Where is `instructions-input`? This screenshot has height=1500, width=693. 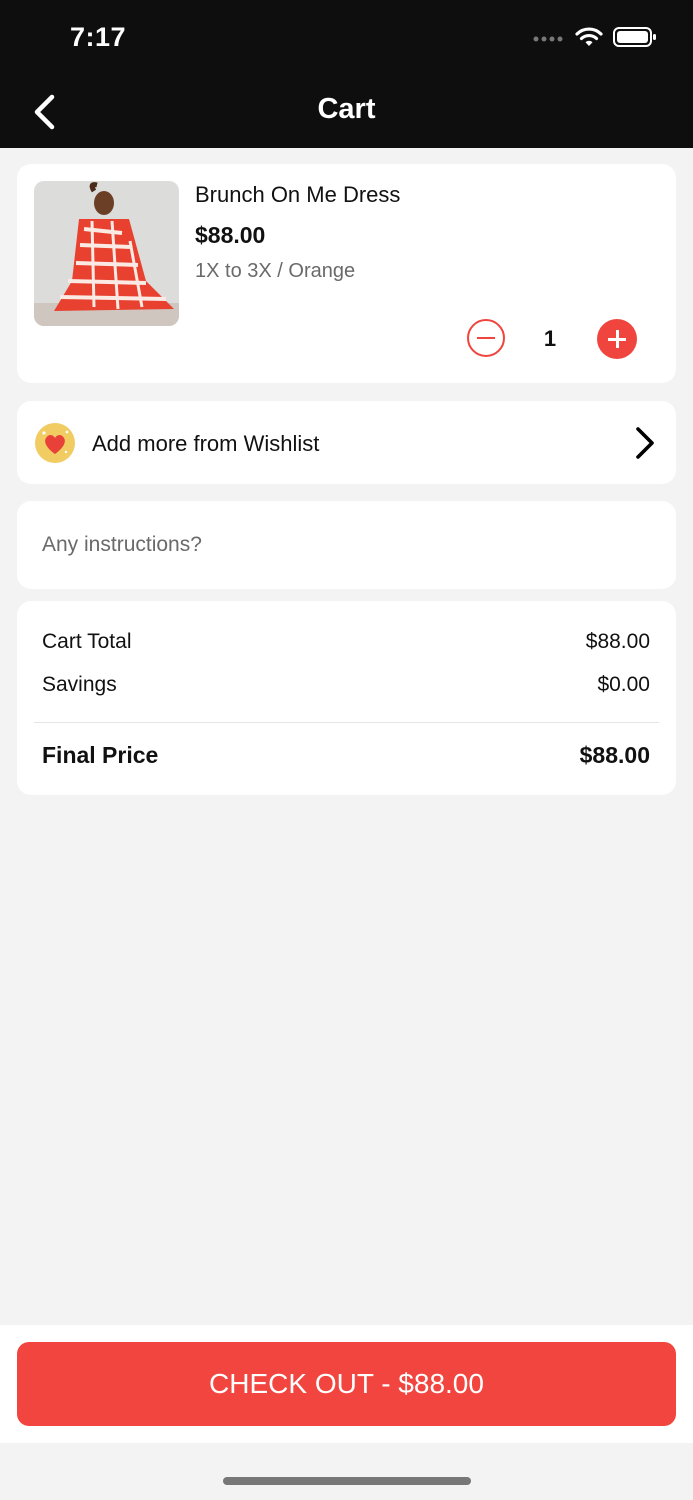
instructions-input is located at coordinates (347, 545).